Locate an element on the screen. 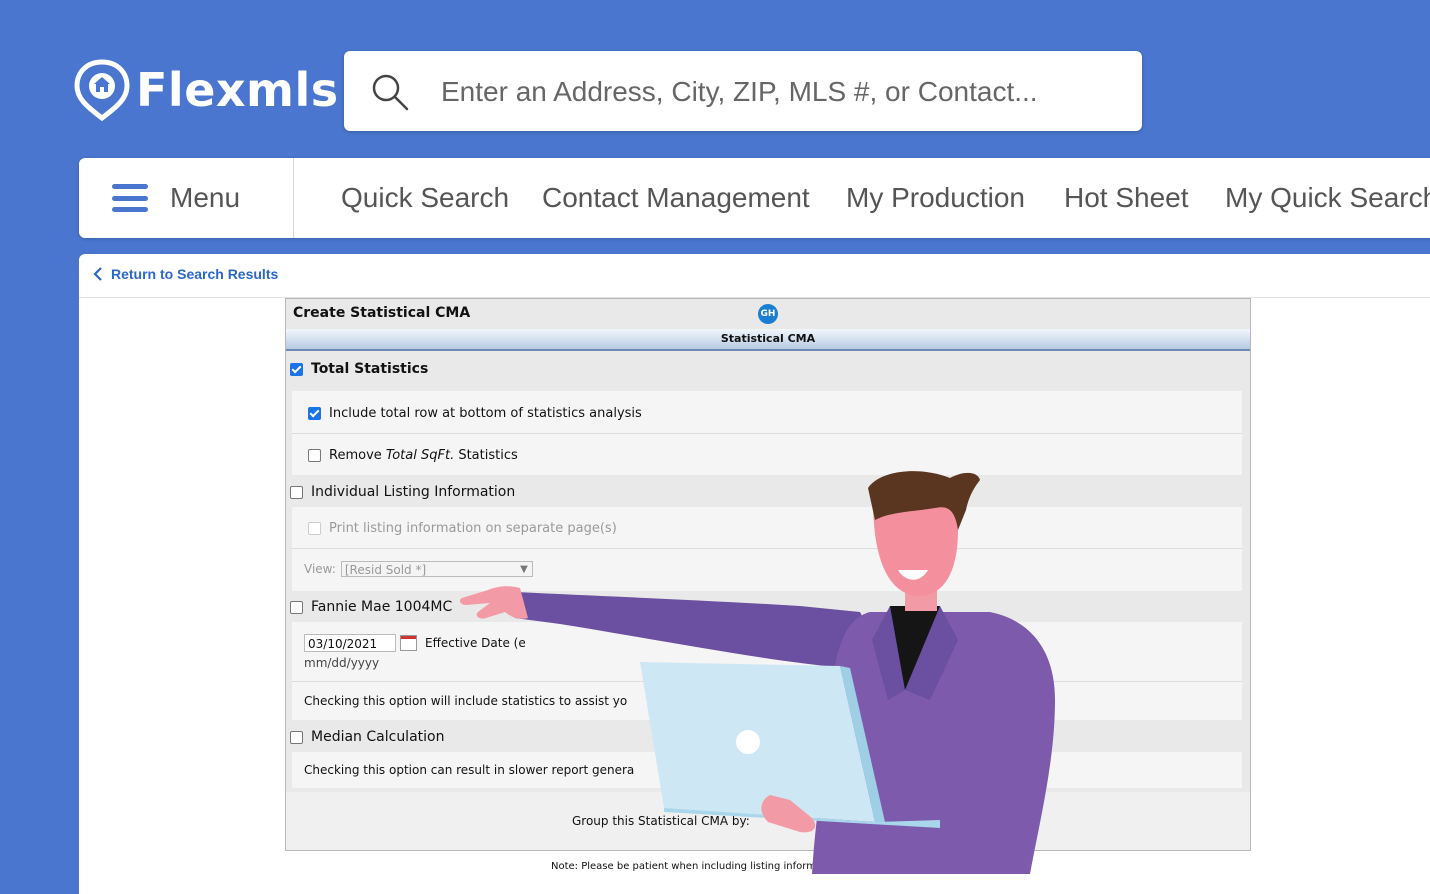 This screenshot has height=894, width=1430. remove-sqft-emphasis: Total SqFt. is located at coordinates (420, 455).